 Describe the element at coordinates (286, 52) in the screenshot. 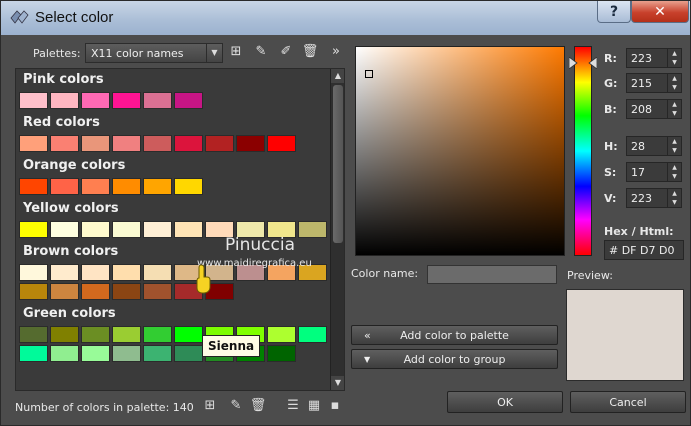

I see `rename-palette-icon: ✐` at that location.